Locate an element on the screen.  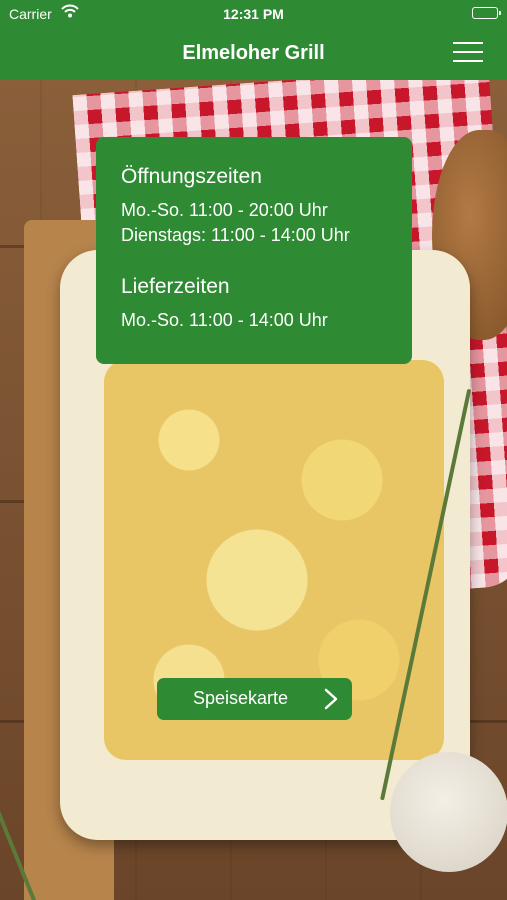
navigation-bar: Elmeloher Grill is located at coordinates (253, 53).